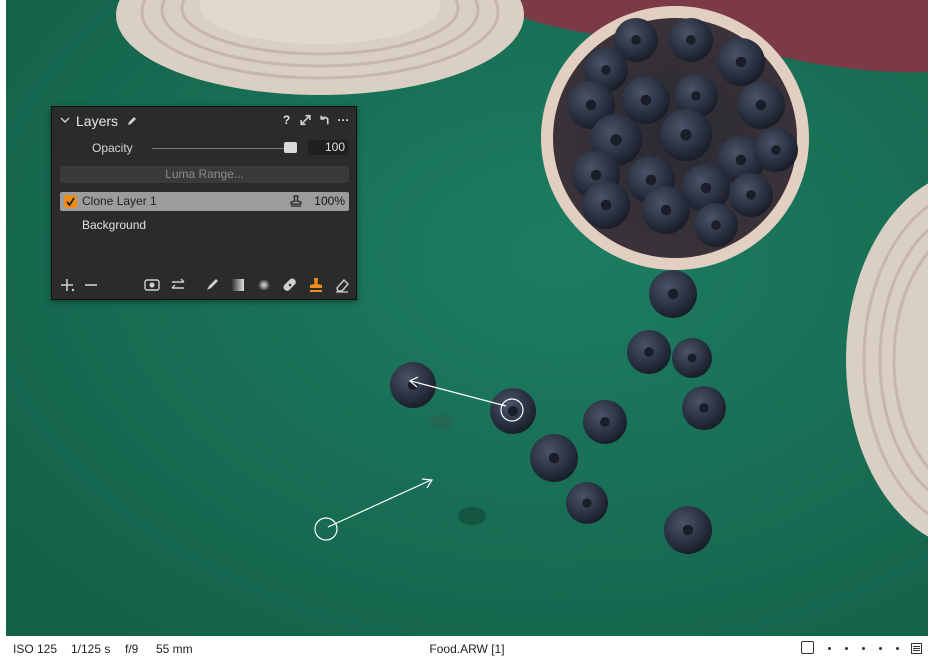  I want to click on swap-icon, so click(178, 285).